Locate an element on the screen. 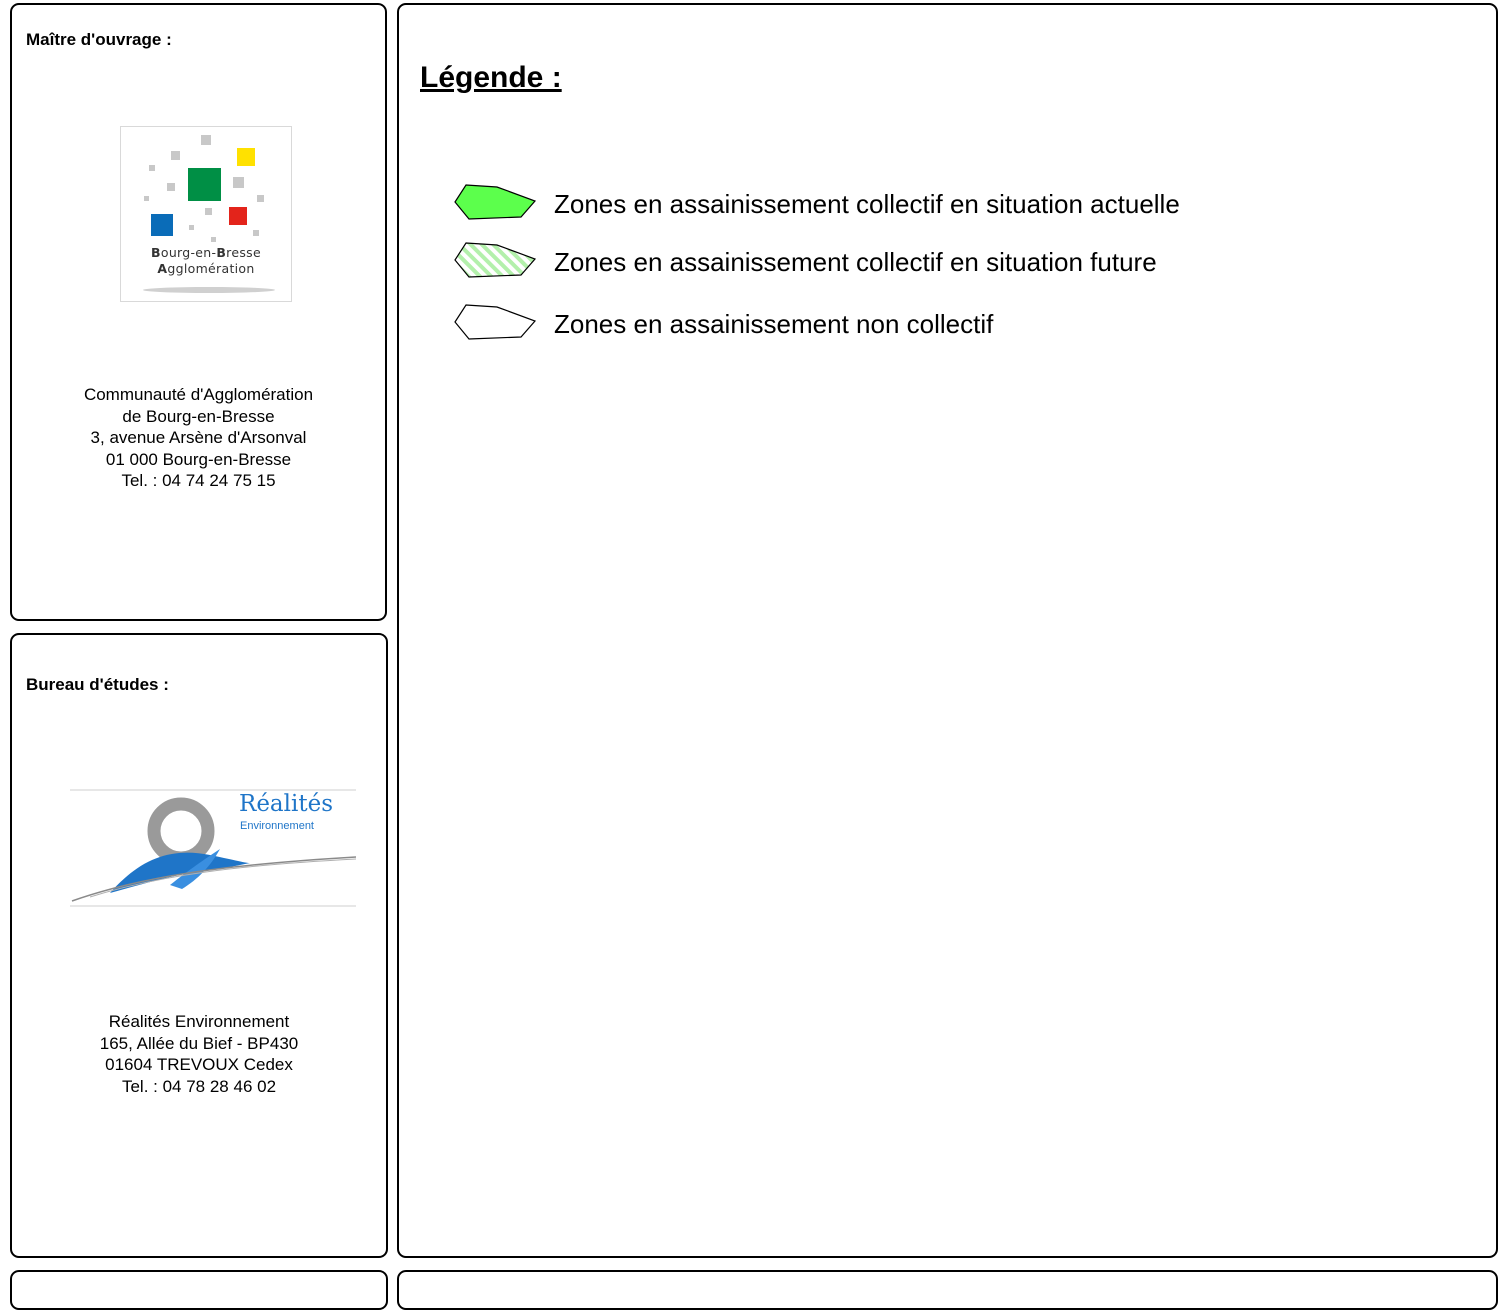  address-line: Réalités Environnement is located at coordinates (199, 1021).